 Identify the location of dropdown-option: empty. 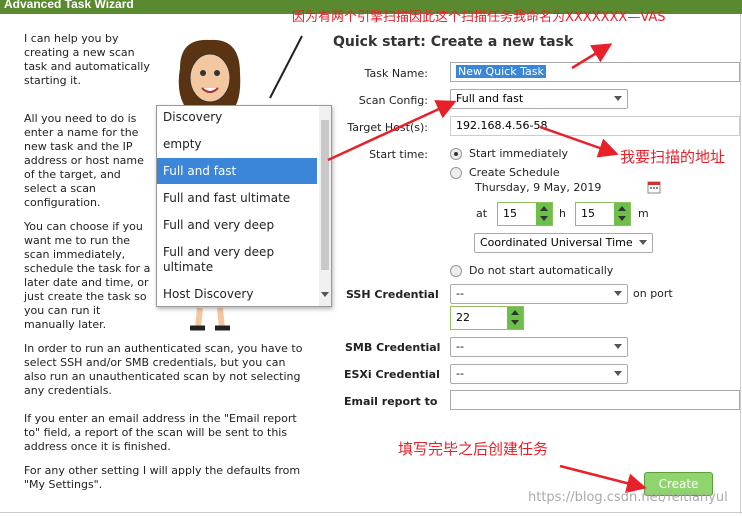
(237, 144).